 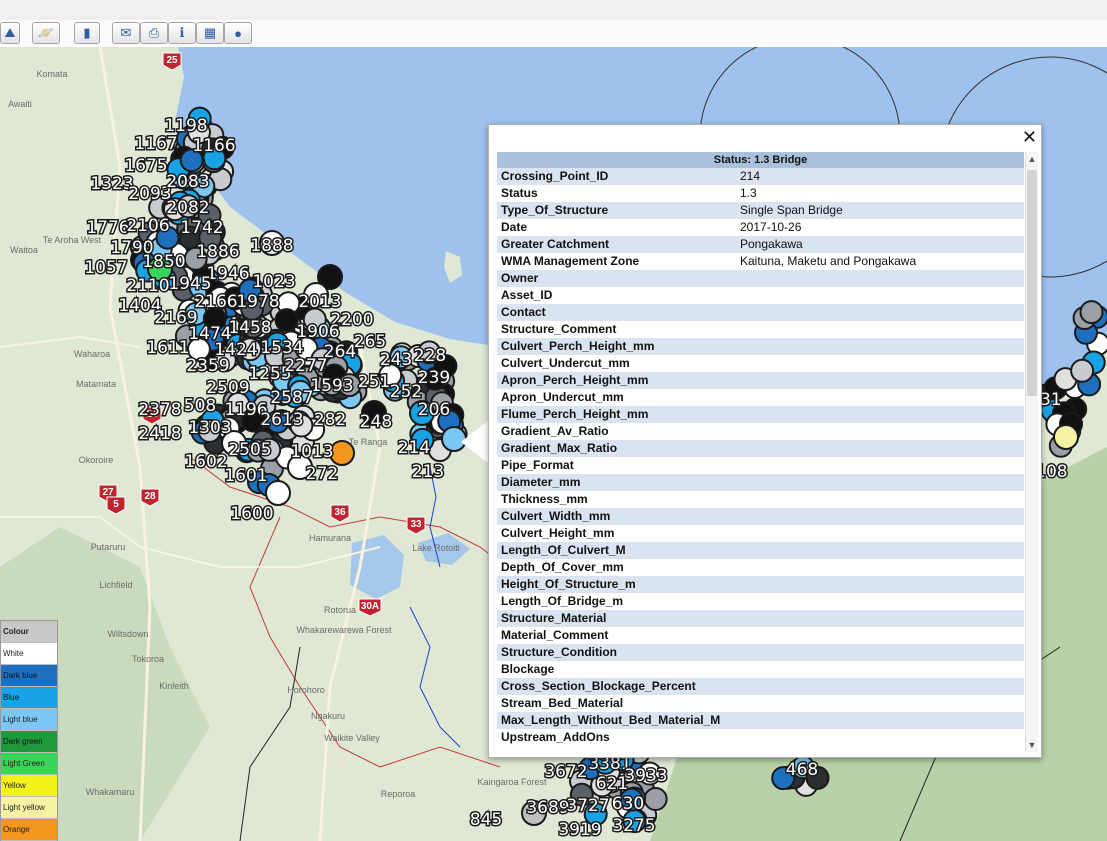 I want to click on point-label: 2277, so click(x=305, y=366).